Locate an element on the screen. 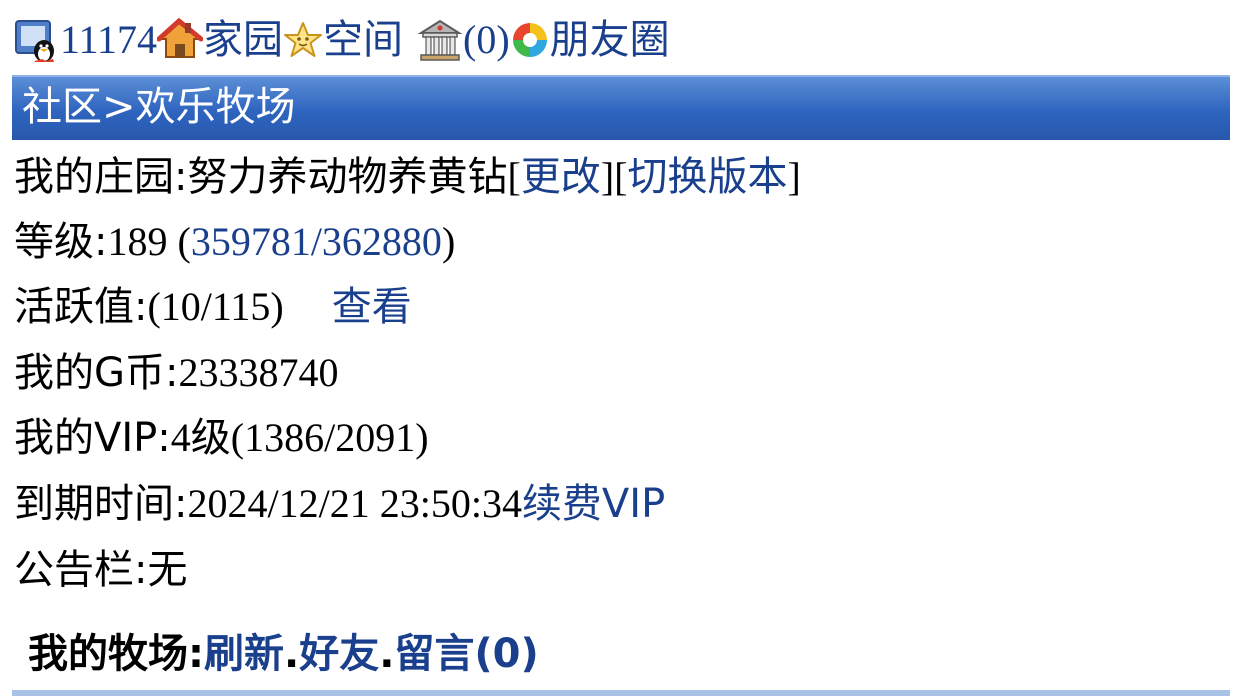  experience-link: 359781/362880 is located at coordinates (316, 242).